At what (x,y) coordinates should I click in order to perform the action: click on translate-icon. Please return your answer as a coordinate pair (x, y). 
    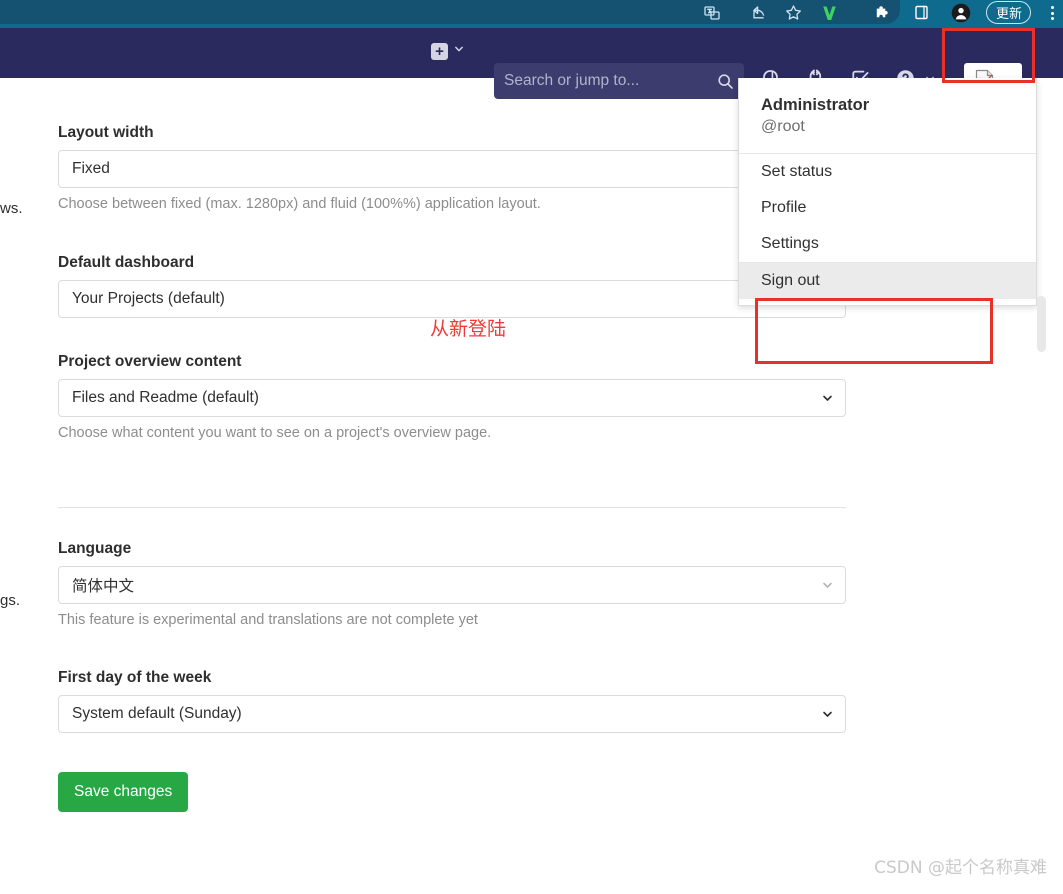
    Looking at the image, I should click on (712, 12).